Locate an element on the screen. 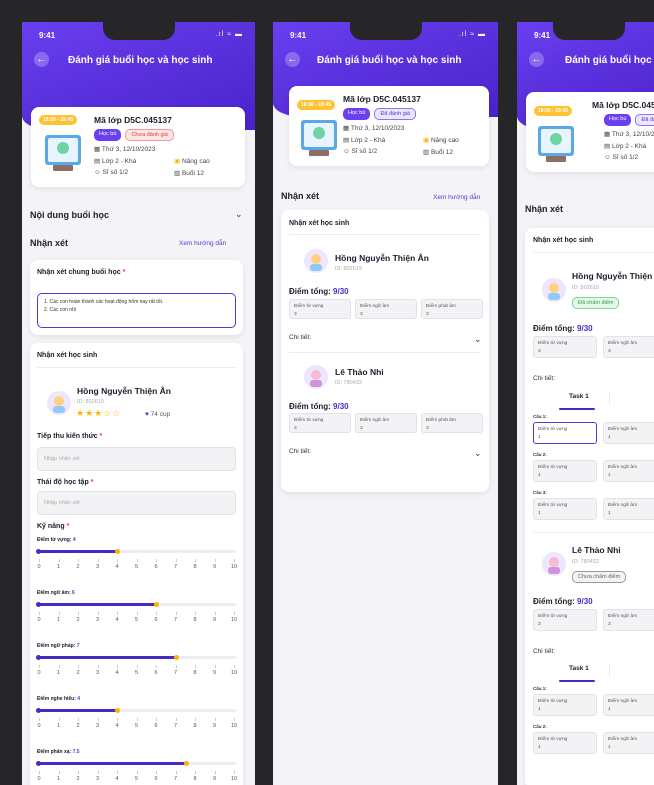  question-label: Câu 1: is located at coordinates (540, 688).